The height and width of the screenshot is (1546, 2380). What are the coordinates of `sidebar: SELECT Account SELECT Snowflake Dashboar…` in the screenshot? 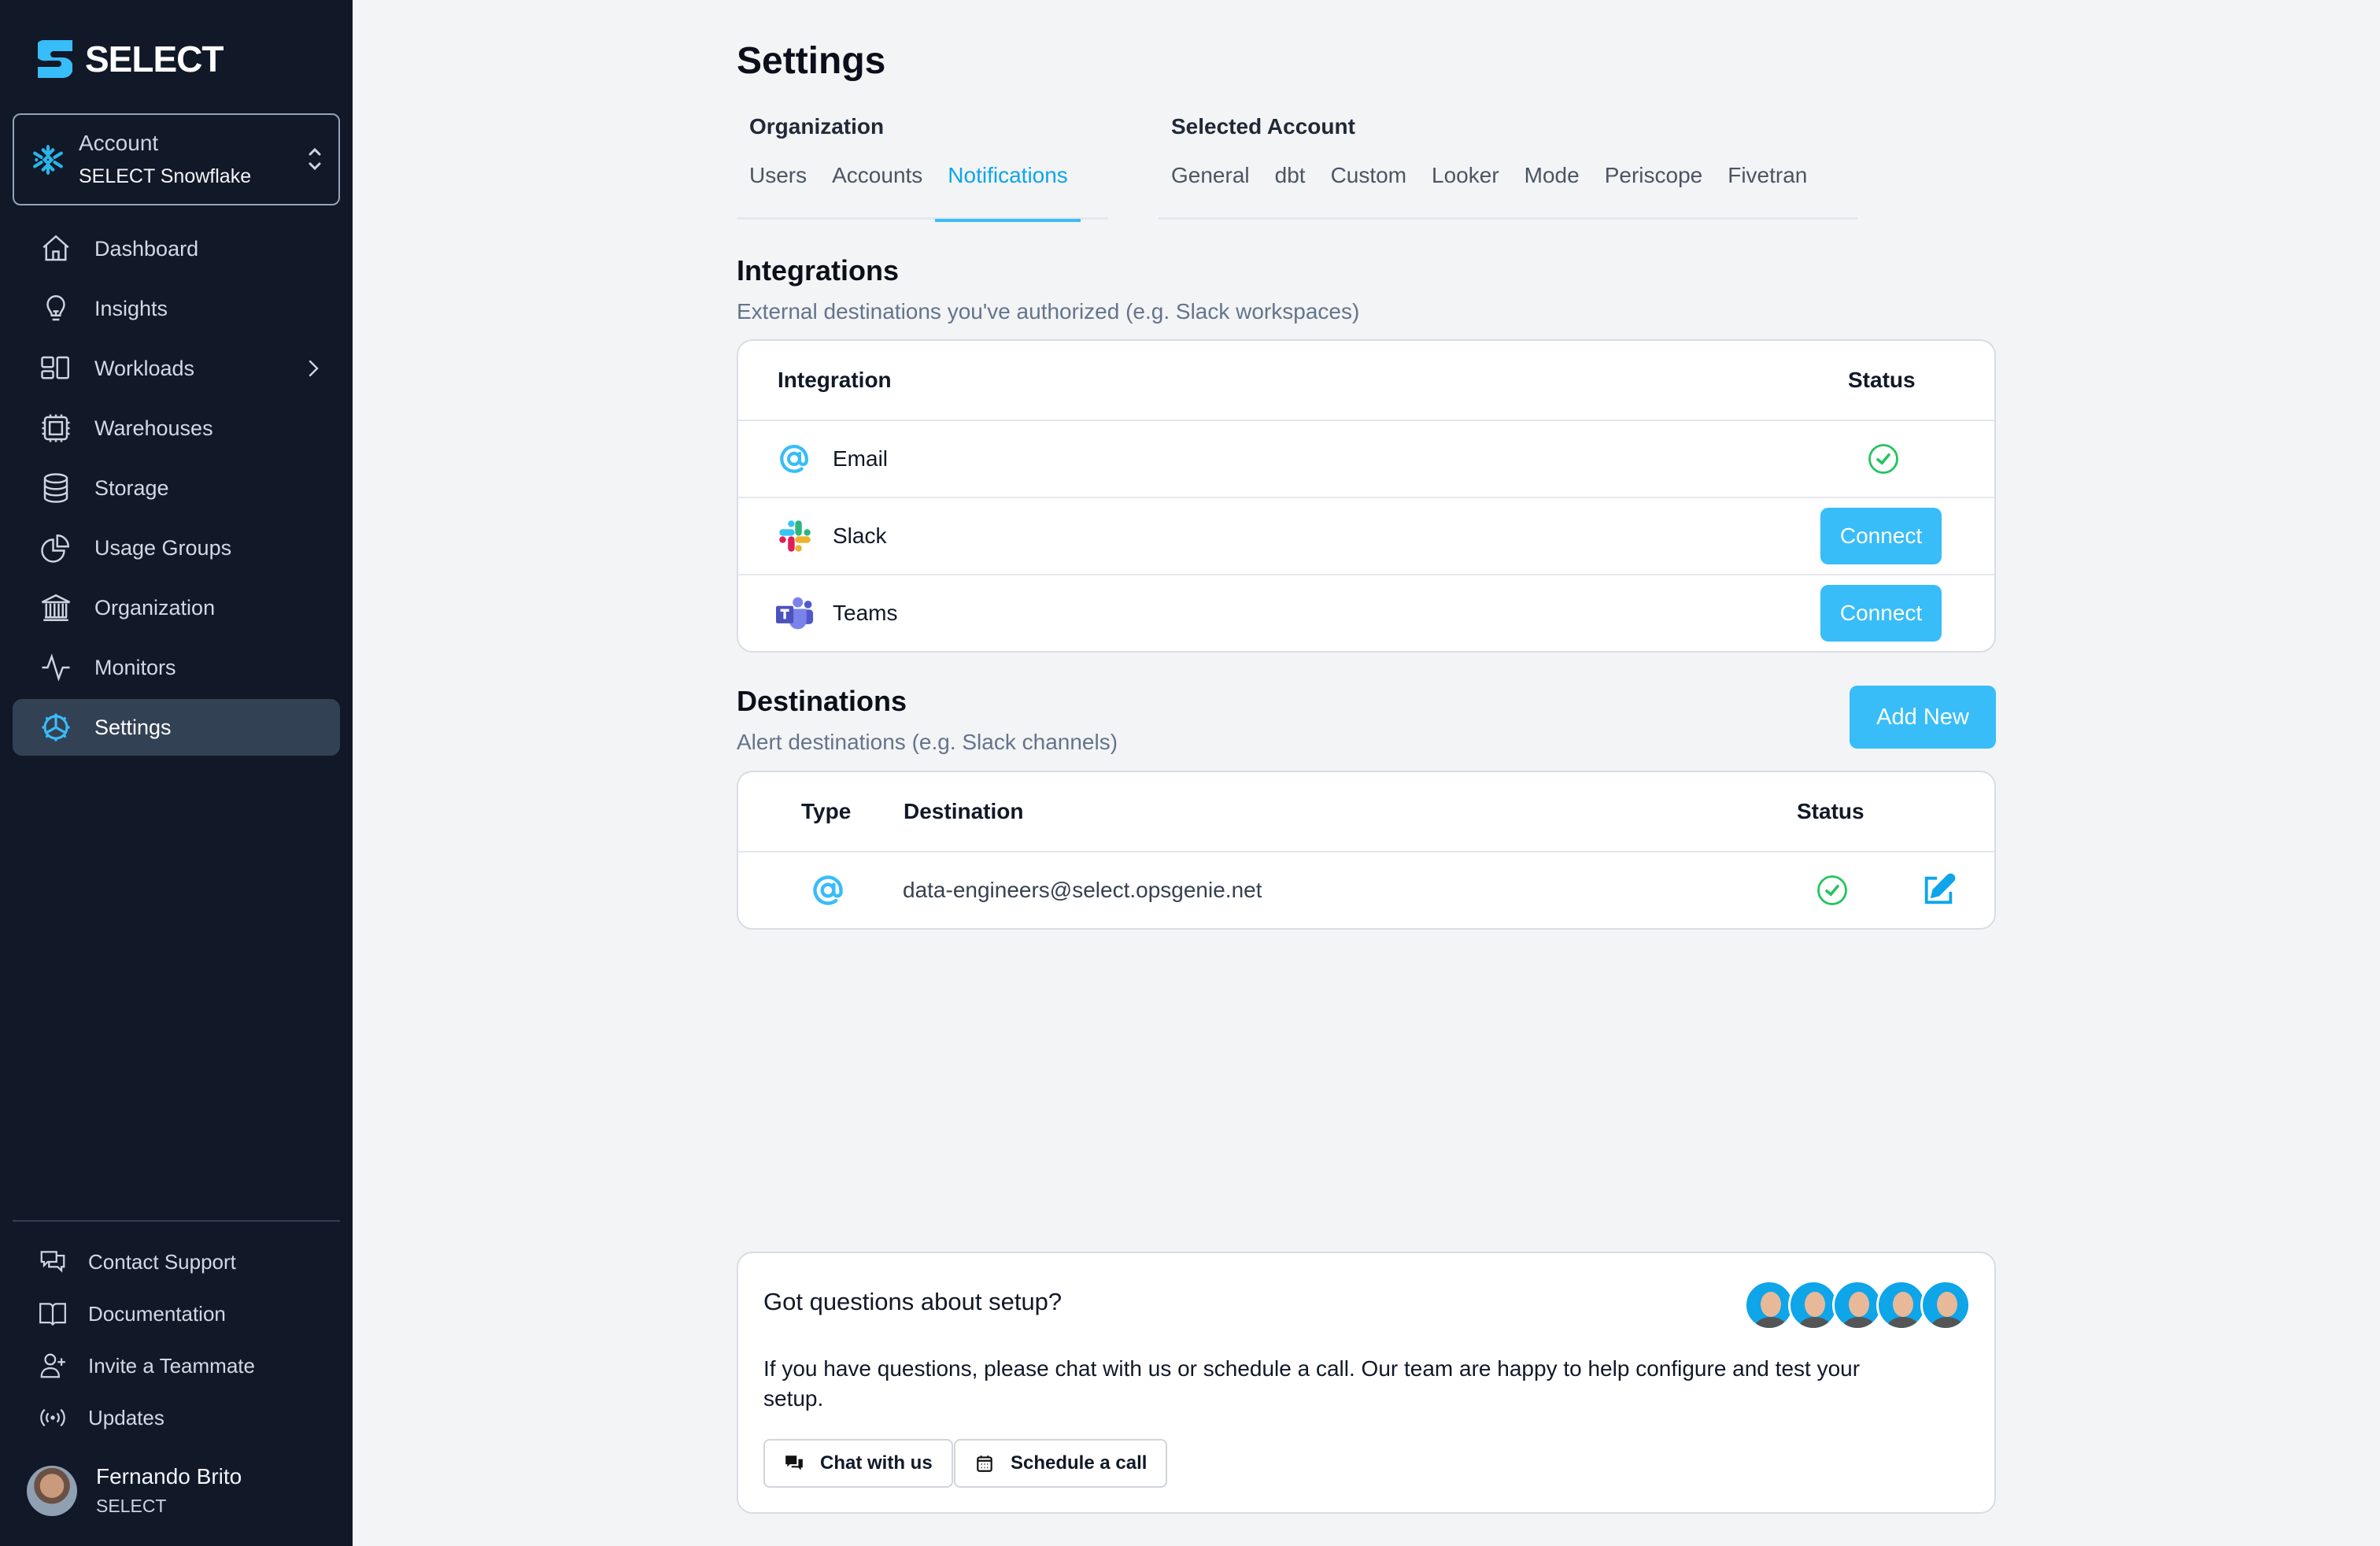 It's located at (176, 773).